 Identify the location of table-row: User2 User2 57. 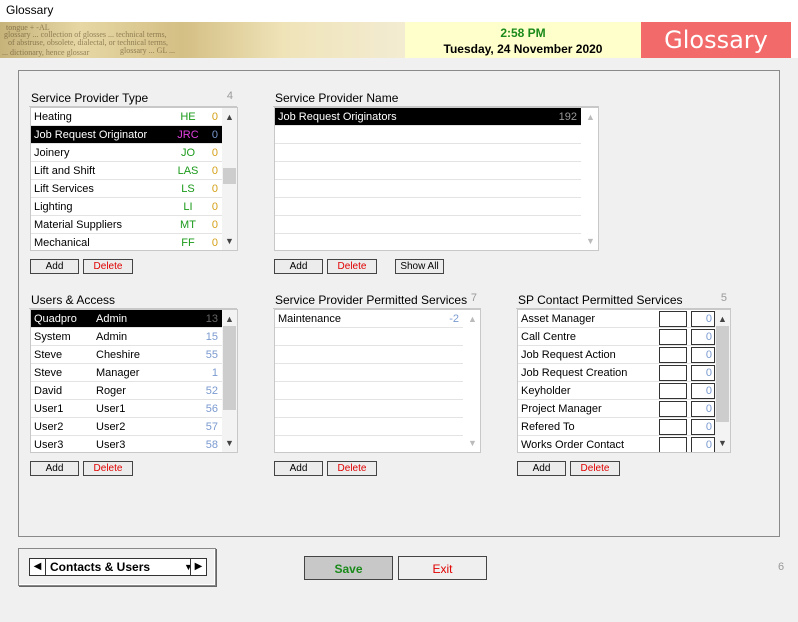
(126, 427).